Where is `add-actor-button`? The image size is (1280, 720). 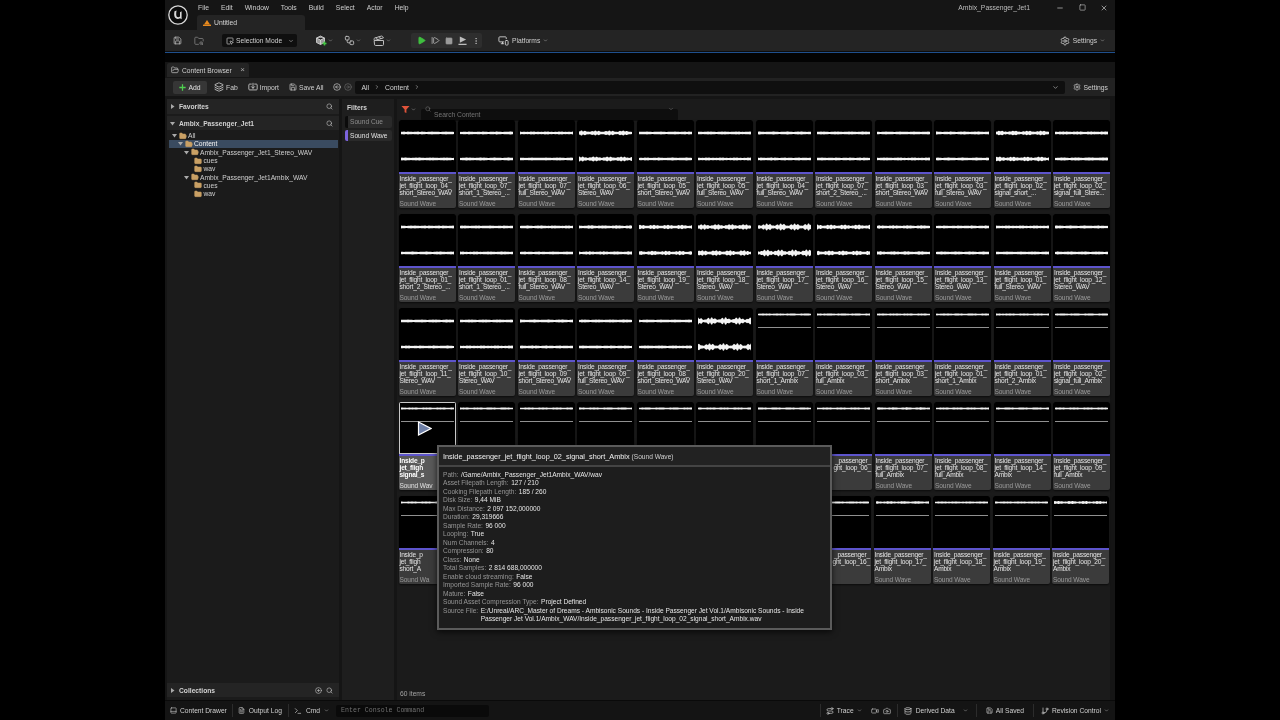 add-actor-button is located at coordinates (324, 40).